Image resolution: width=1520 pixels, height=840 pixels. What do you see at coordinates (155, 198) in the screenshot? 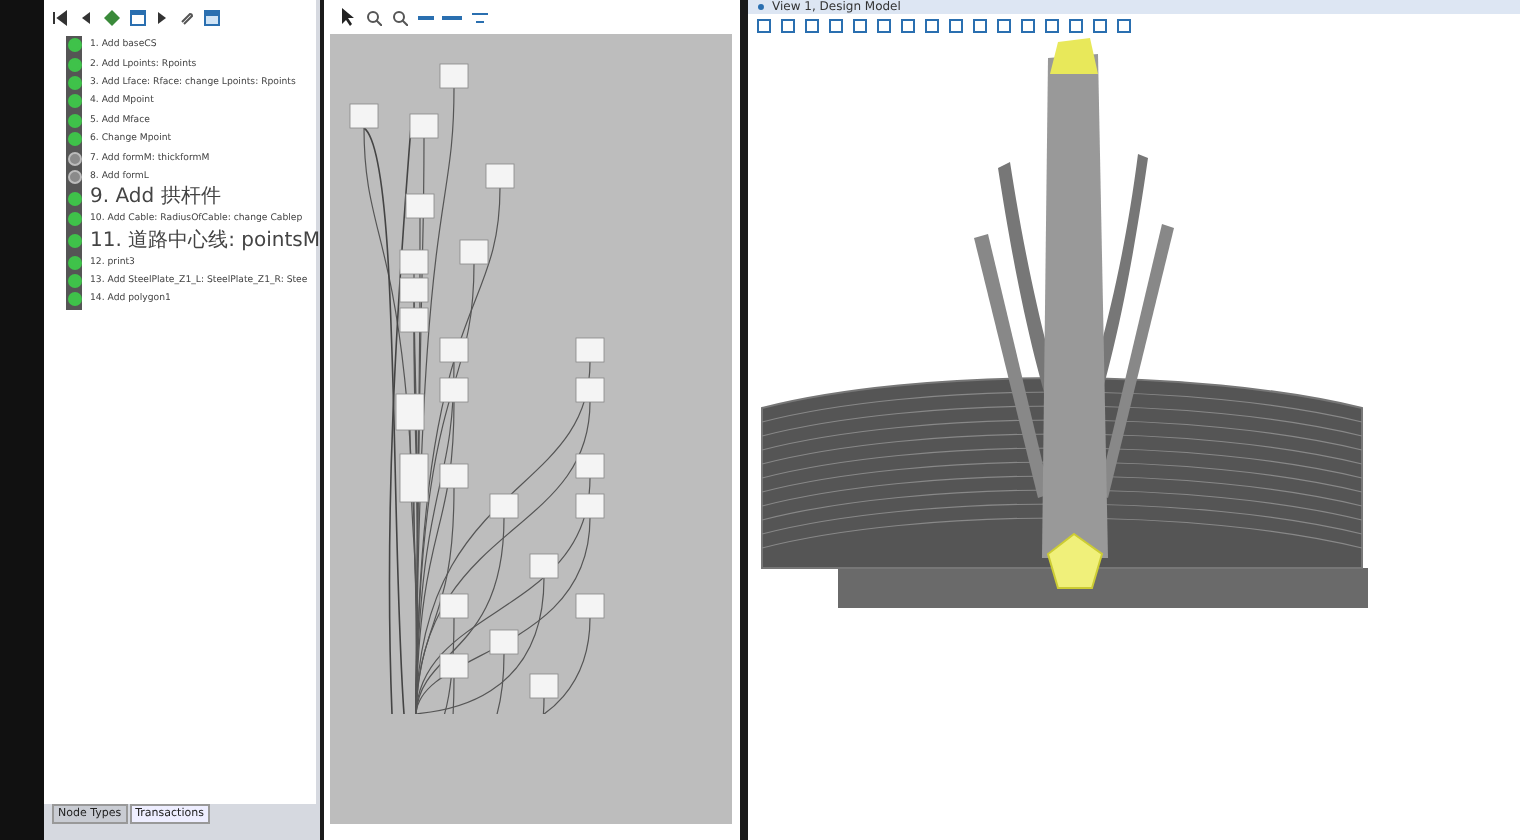
I see `transaction-item: 9. Add 拱杆件` at bounding box center [155, 198].